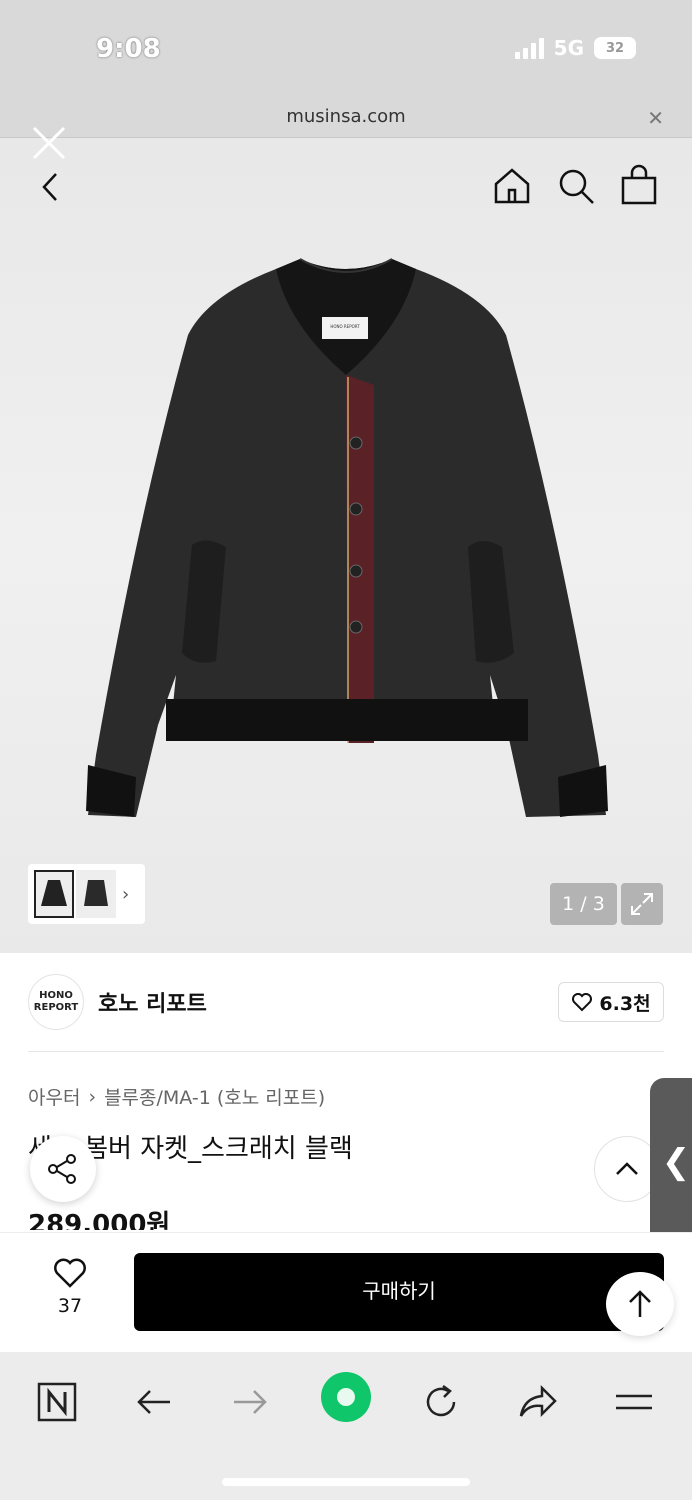 The image size is (692, 1500). What do you see at coordinates (54, 1096) in the screenshot?
I see `breadcrumb-category: 아우터` at bounding box center [54, 1096].